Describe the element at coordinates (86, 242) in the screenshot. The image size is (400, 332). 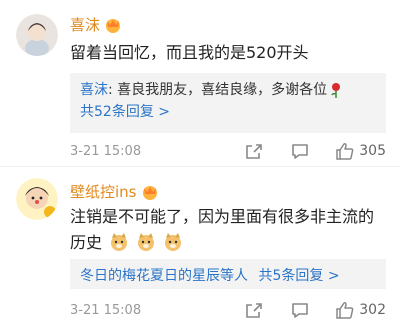
I see `comment-text-line-2-text: 历史` at that location.